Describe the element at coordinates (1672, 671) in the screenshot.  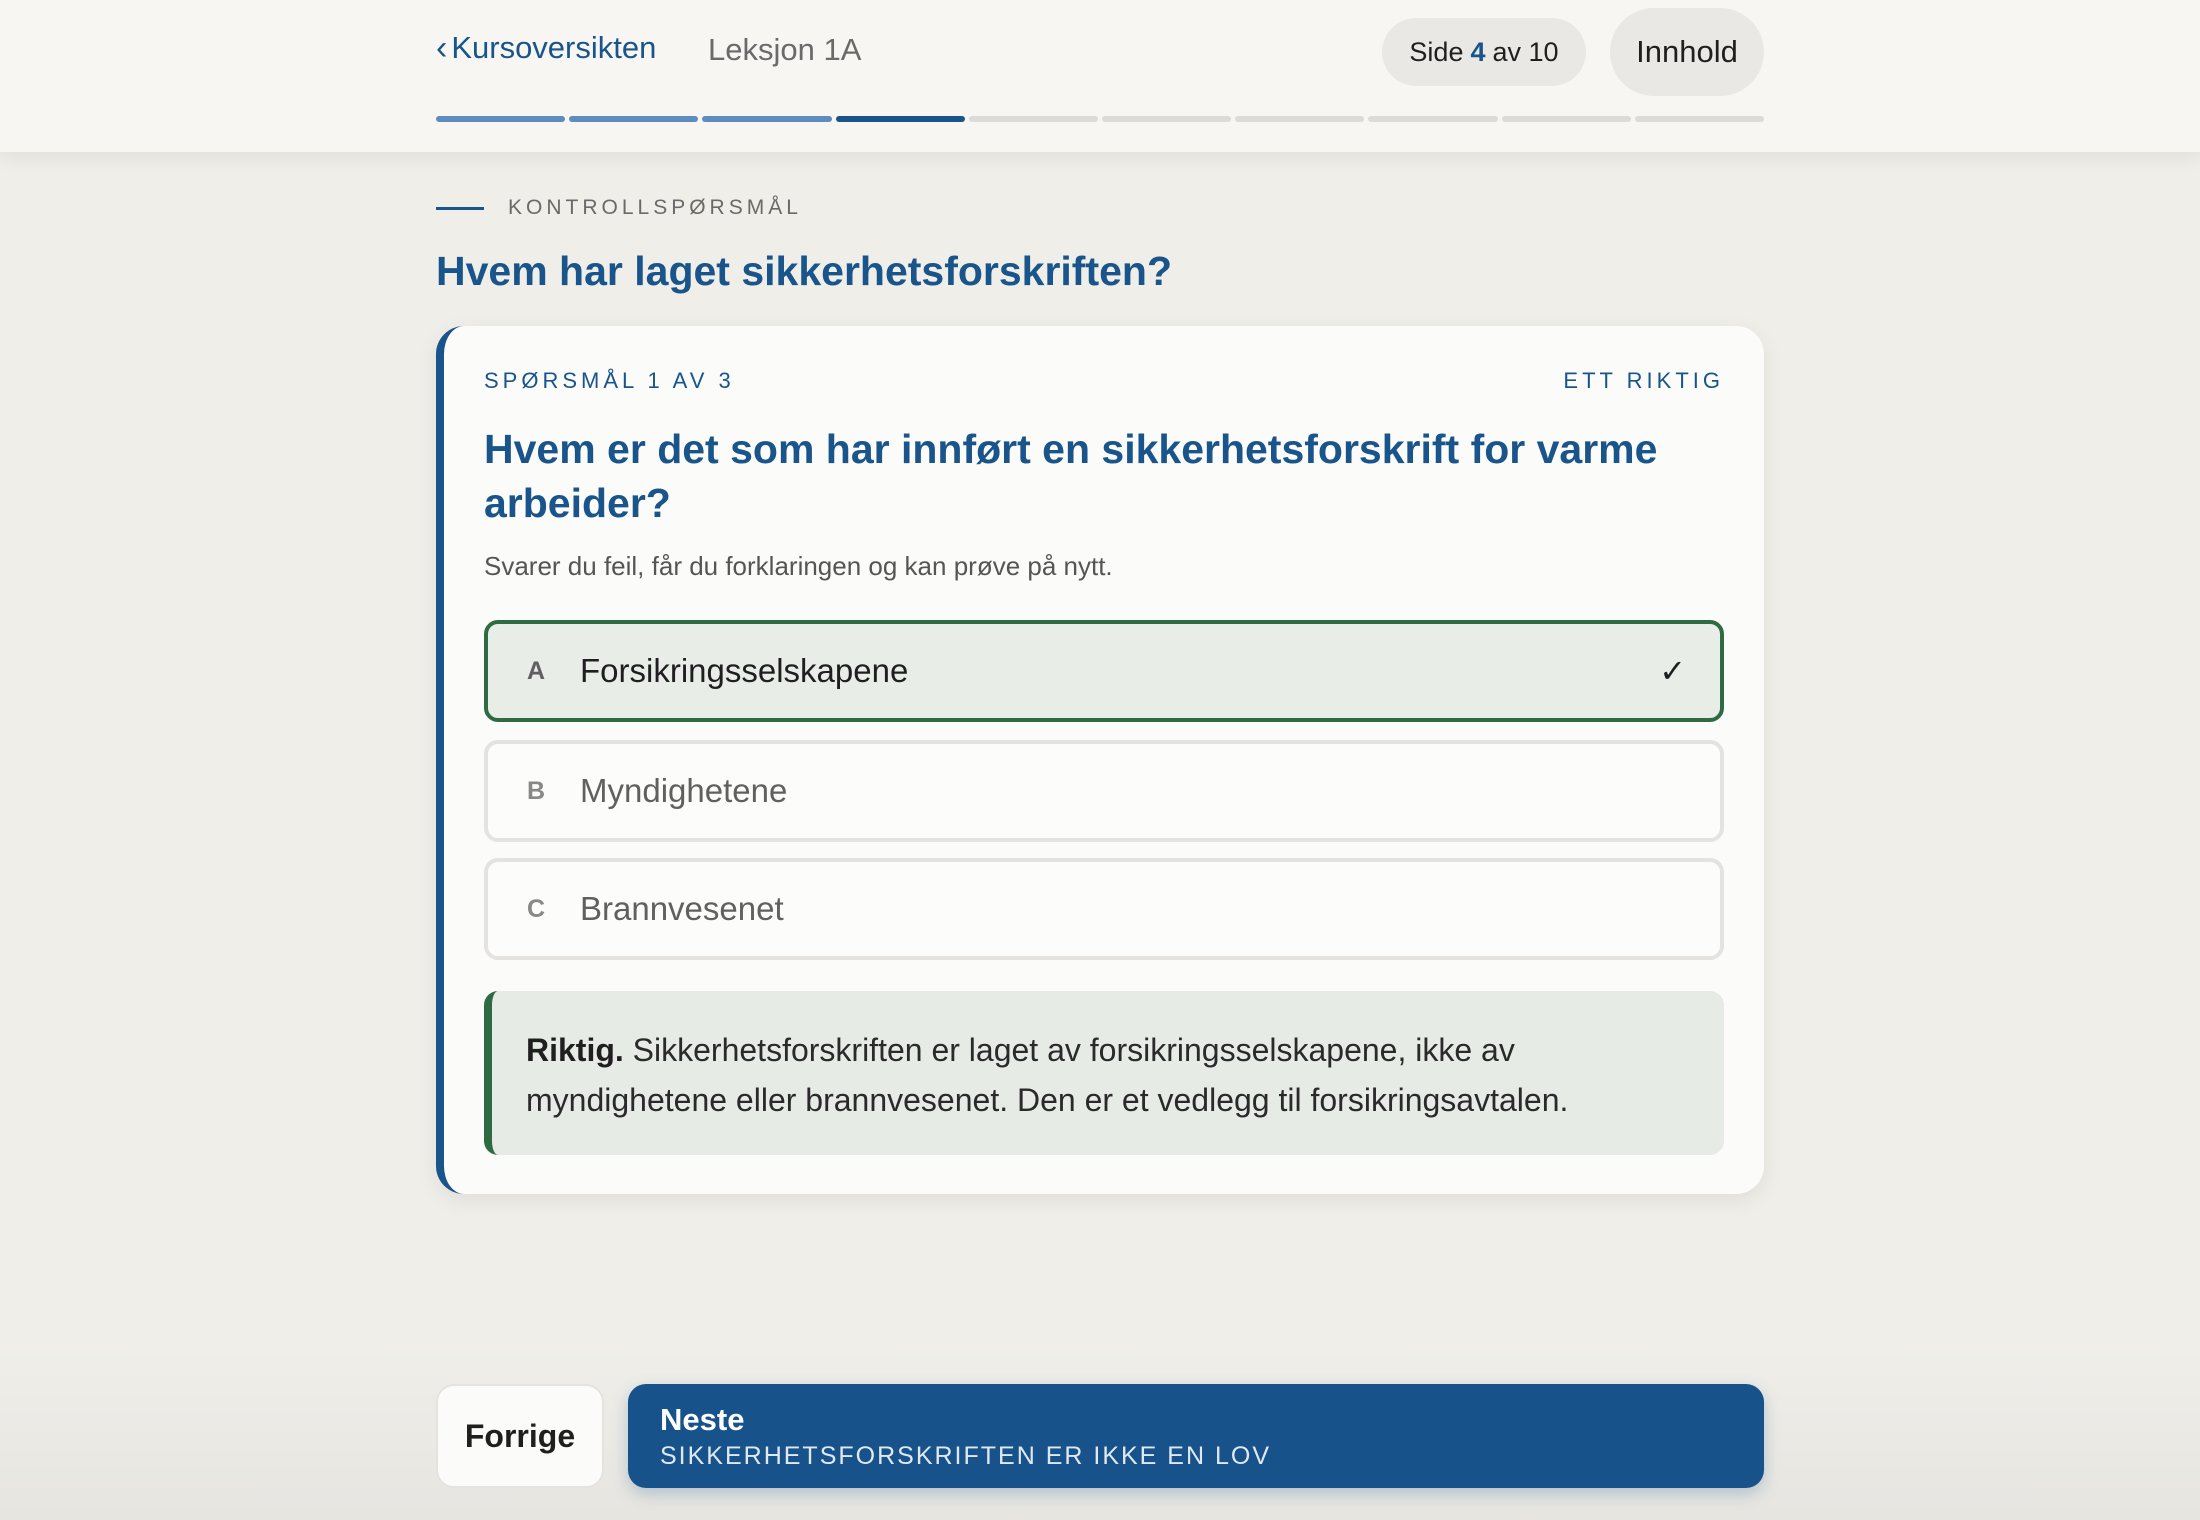
I see `checkmark-icon: ✓` at that location.